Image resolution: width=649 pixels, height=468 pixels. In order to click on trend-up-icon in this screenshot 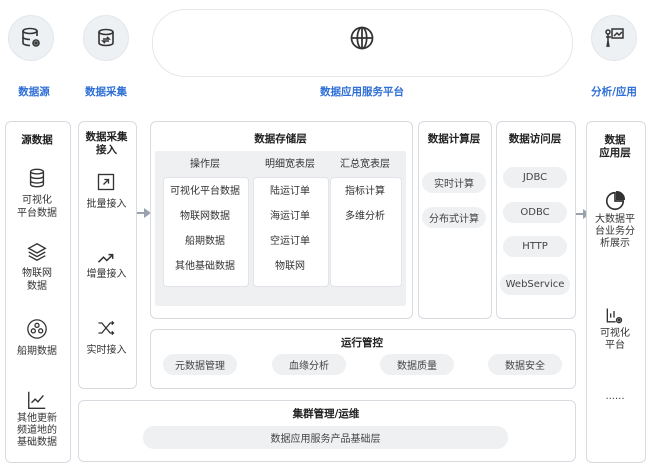, I will do `click(106, 258)`.